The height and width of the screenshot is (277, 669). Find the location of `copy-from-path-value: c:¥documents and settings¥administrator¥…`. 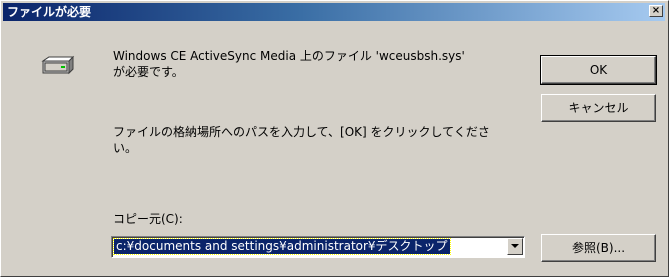

copy-from-path-value: c:¥documents and settings¥administrator¥… is located at coordinates (282, 246).